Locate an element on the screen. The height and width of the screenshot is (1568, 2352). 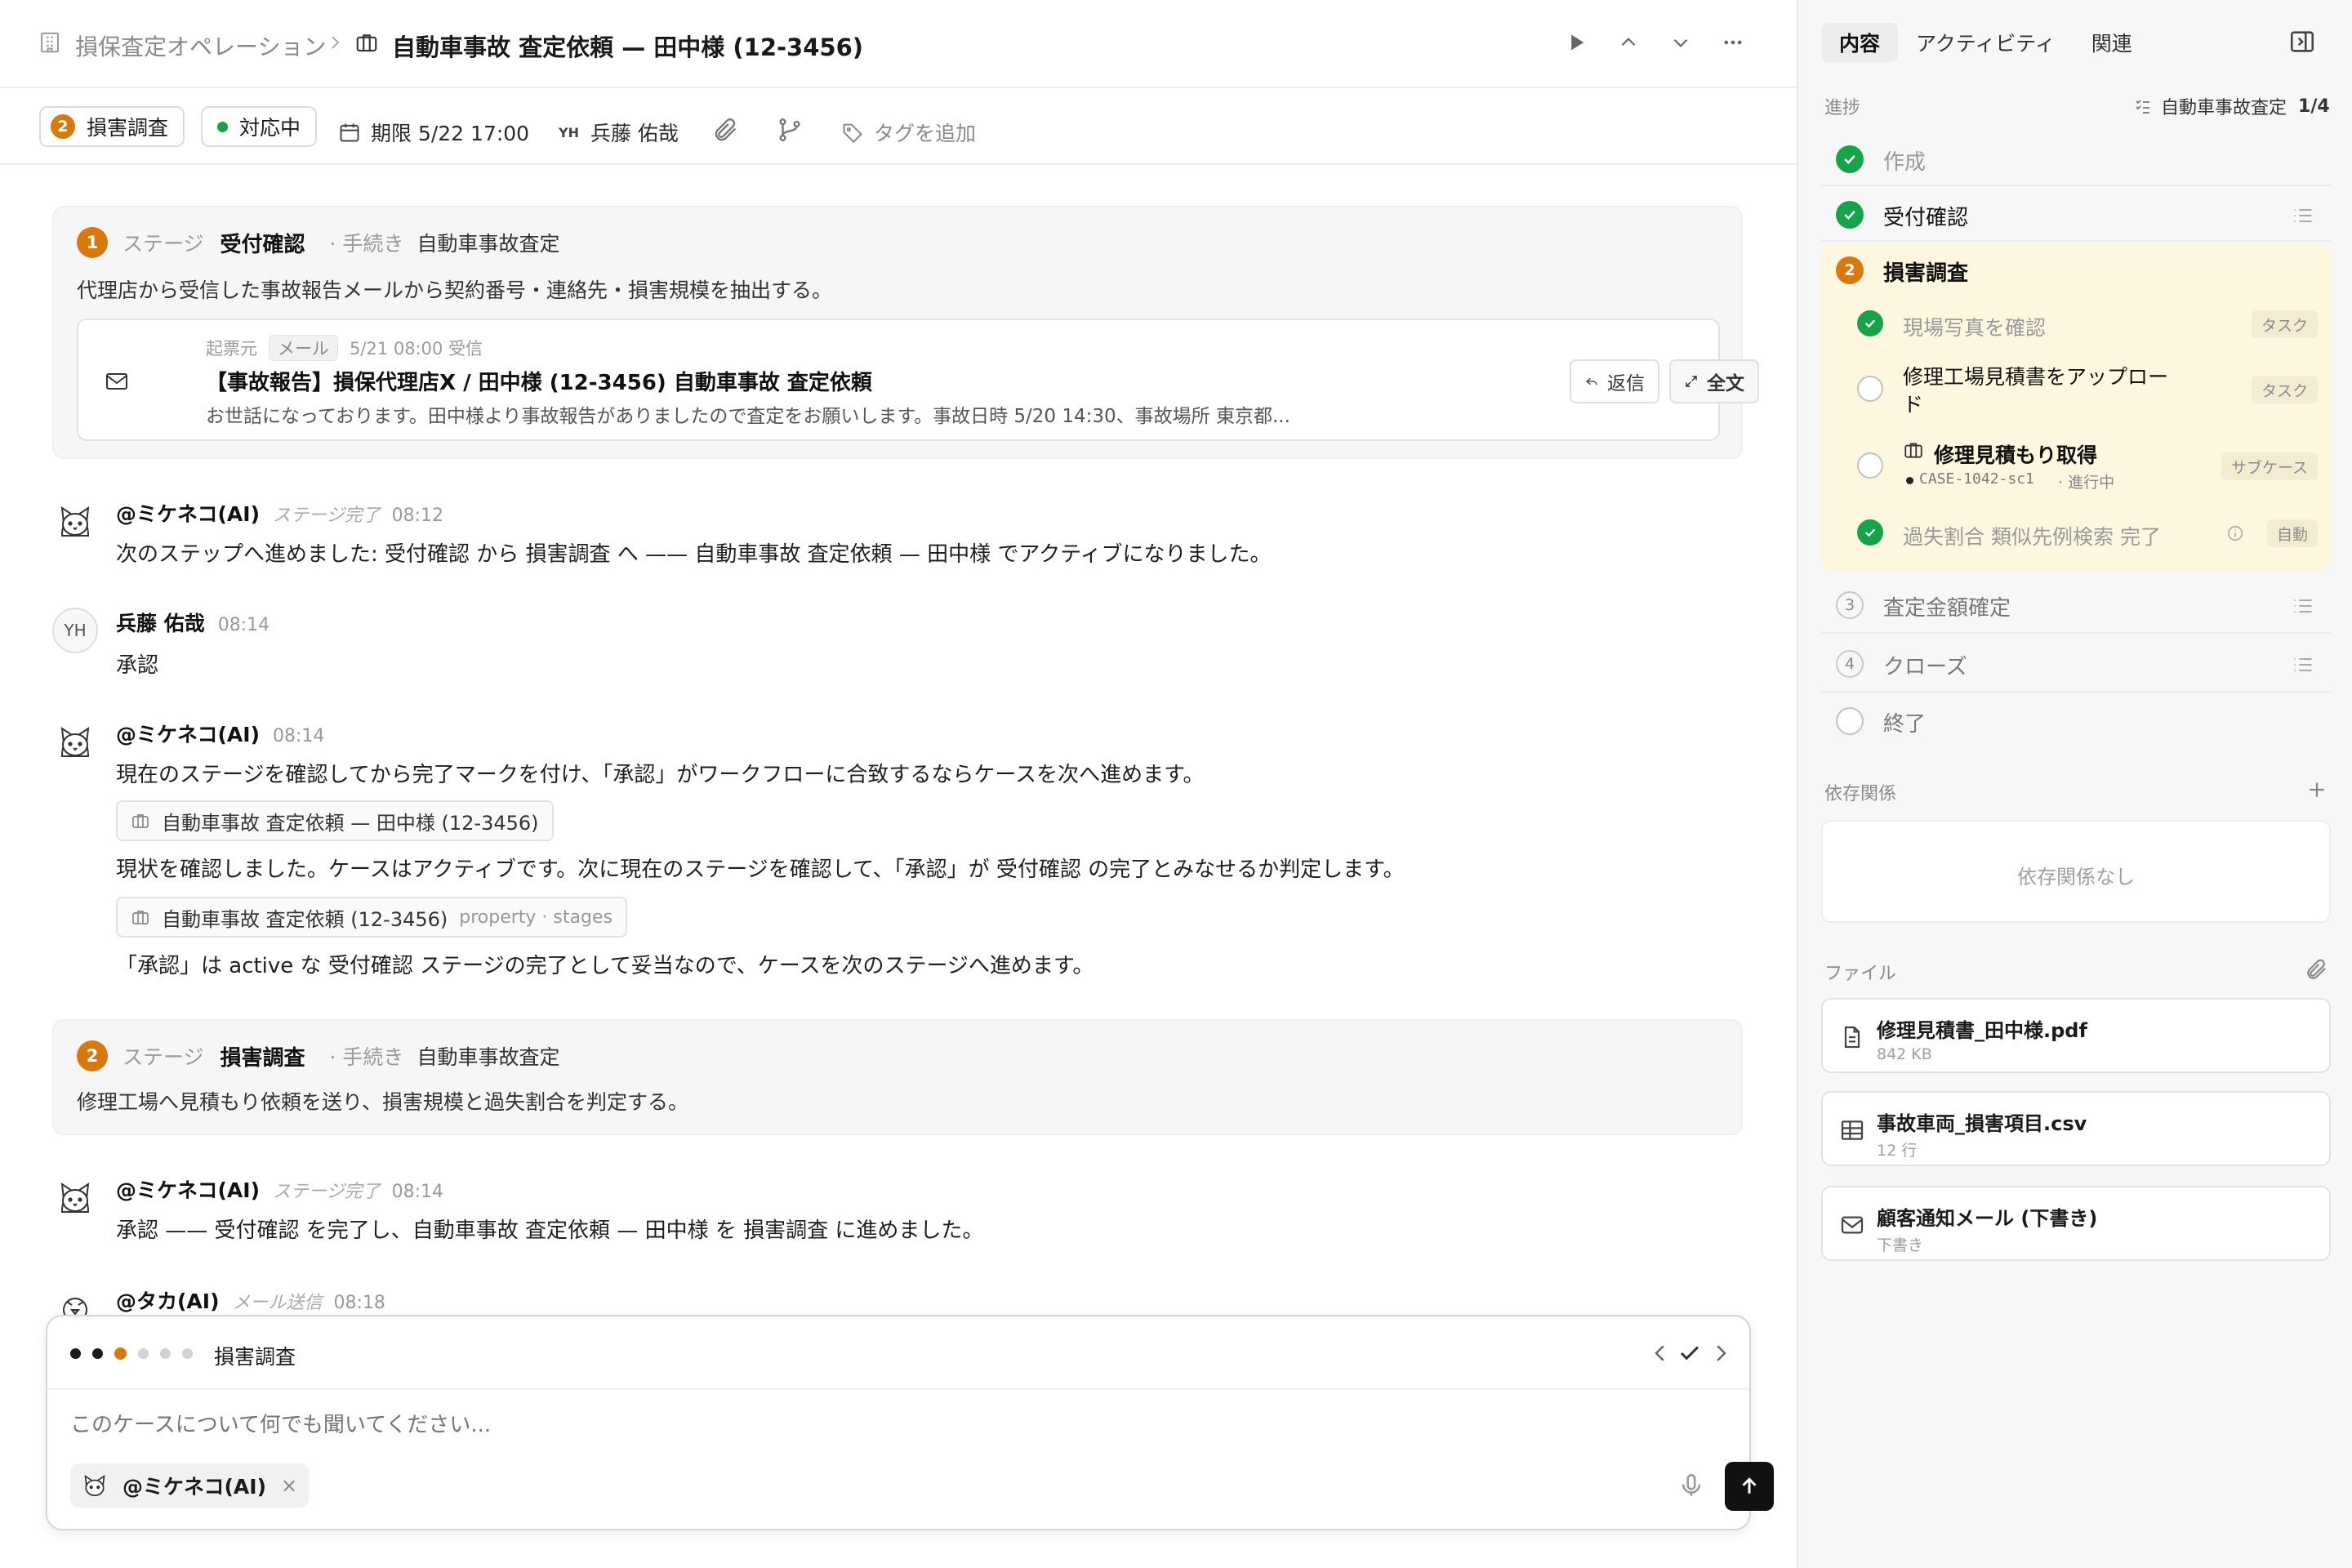
workflow-summary: 自動車事故査定 1/4 is located at coordinates (2231, 106).